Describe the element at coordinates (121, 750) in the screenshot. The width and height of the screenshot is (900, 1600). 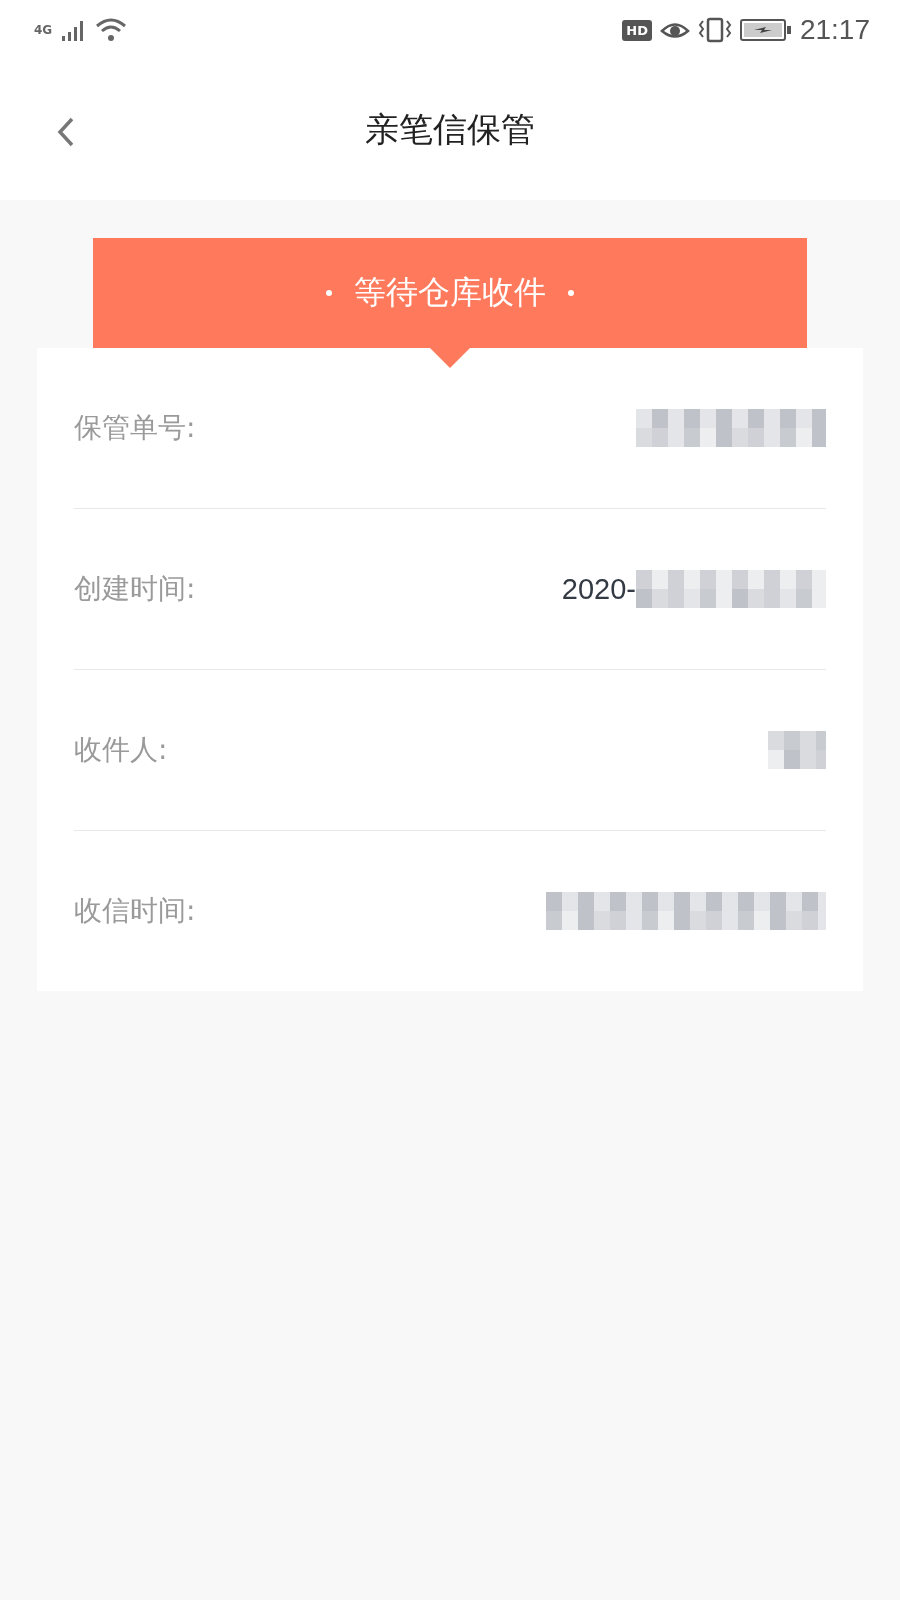
I see `field-label: 收件人:` at that location.